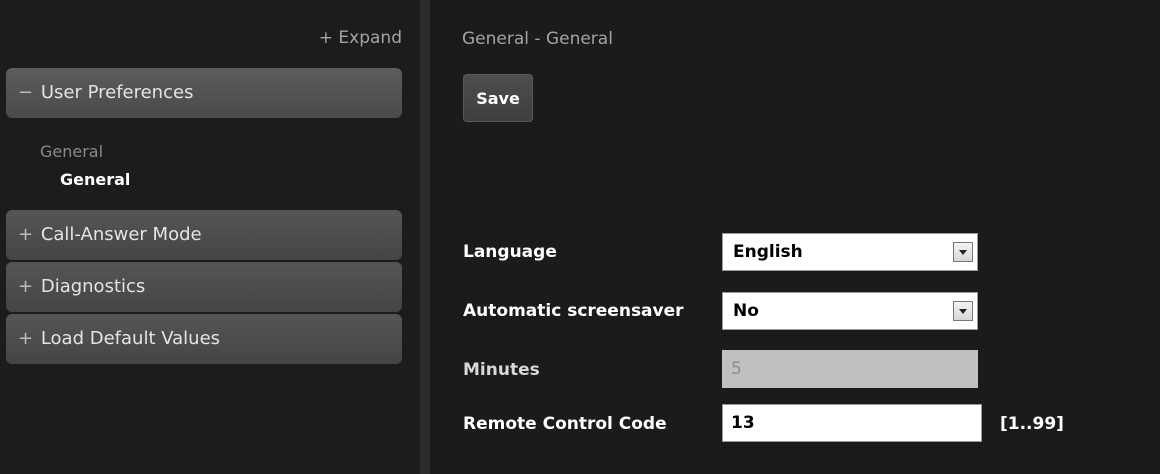  Describe the element at coordinates (117, 92) in the screenshot. I see `section-label: User Preferences` at that location.